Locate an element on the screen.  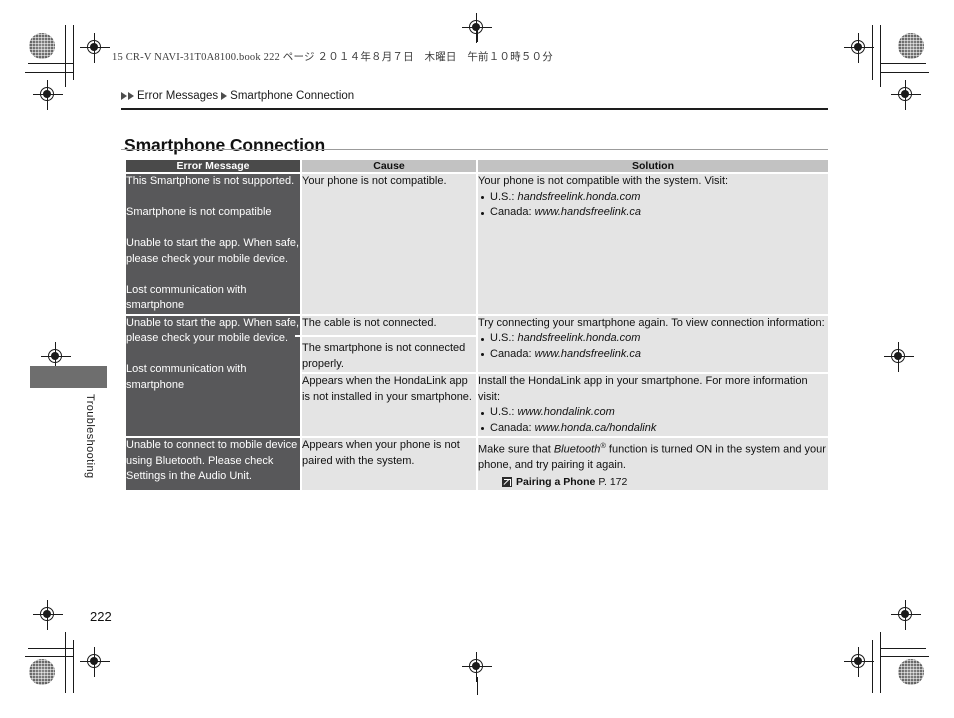
page-number: 222 is located at coordinates (101, 616).